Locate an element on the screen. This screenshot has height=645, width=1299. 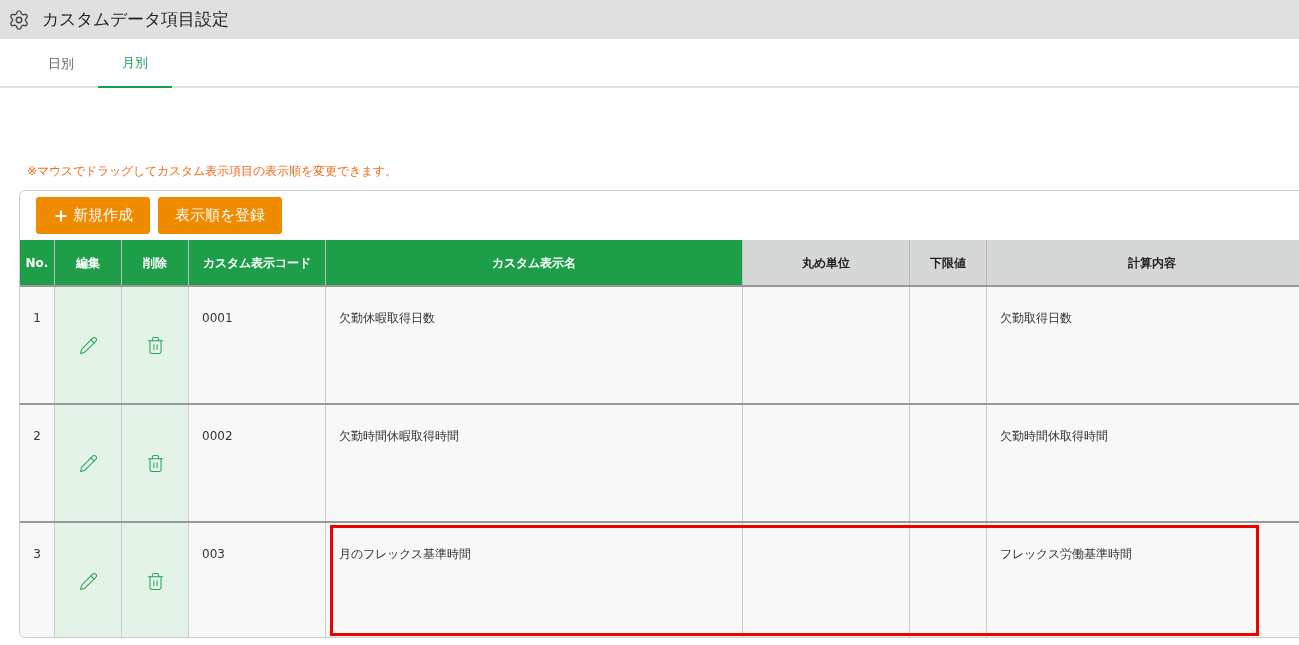
table-cell-text: 欠勤取得日数 is located at coordinates (1036, 318).